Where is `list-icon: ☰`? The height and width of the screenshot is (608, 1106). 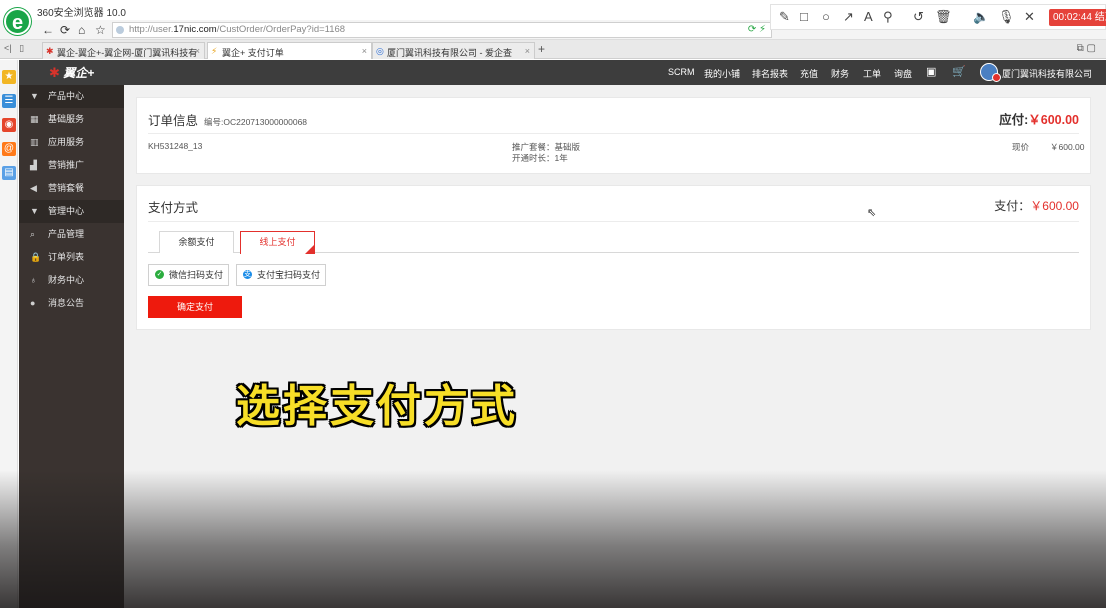
list-icon: ☰ is located at coordinates (9, 101).